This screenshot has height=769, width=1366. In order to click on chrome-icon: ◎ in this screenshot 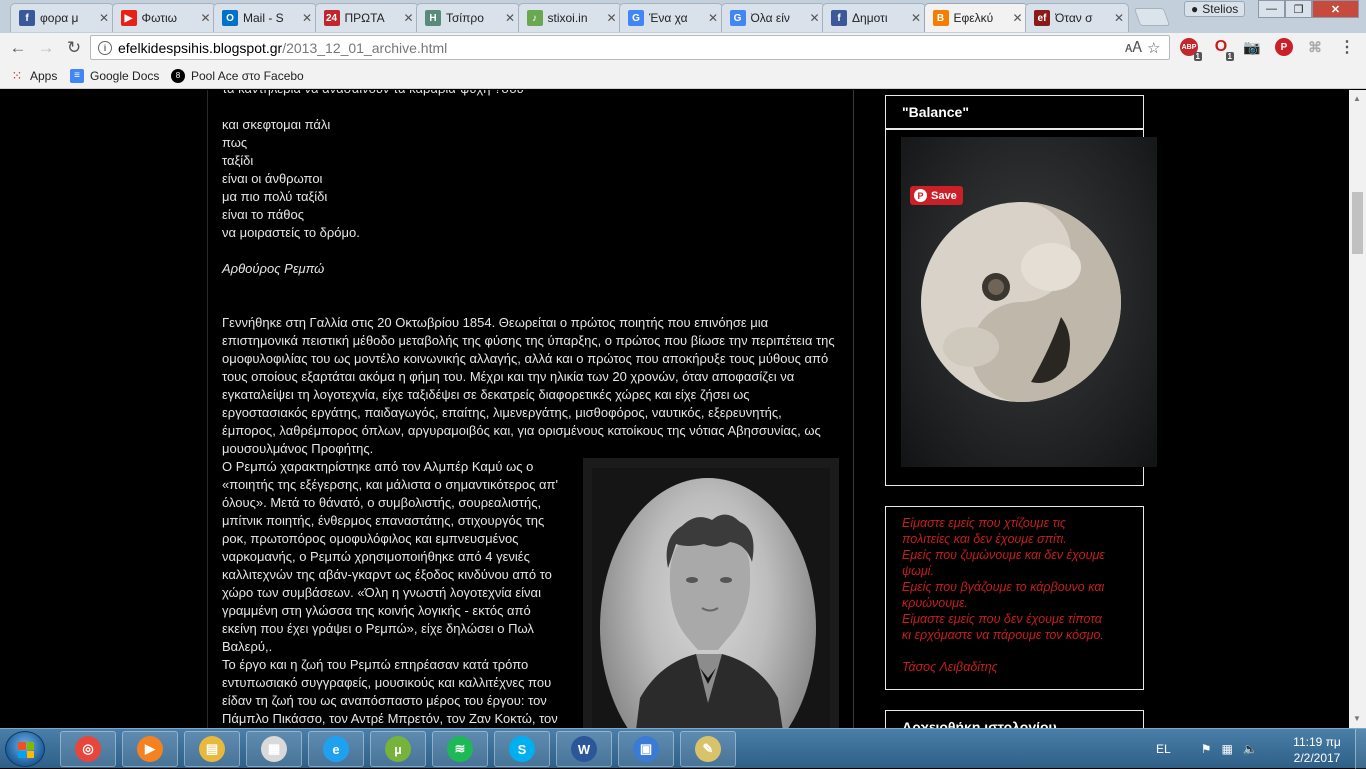, I will do `click(88, 749)`.